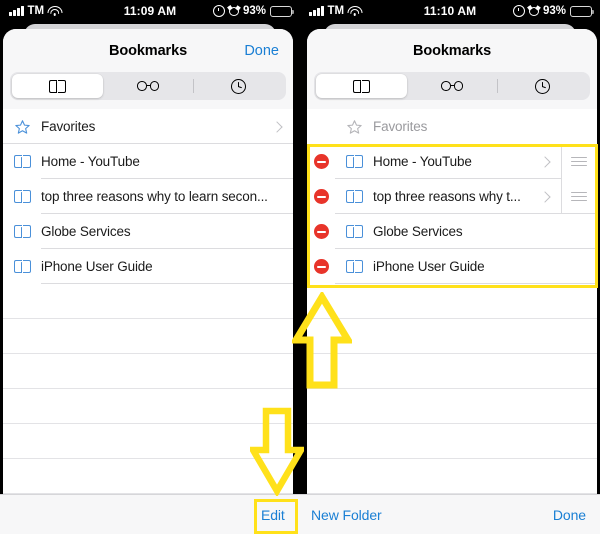 The image size is (600, 534). I want to click on list-item-globe-services: Globe Services, so click(148, 231).